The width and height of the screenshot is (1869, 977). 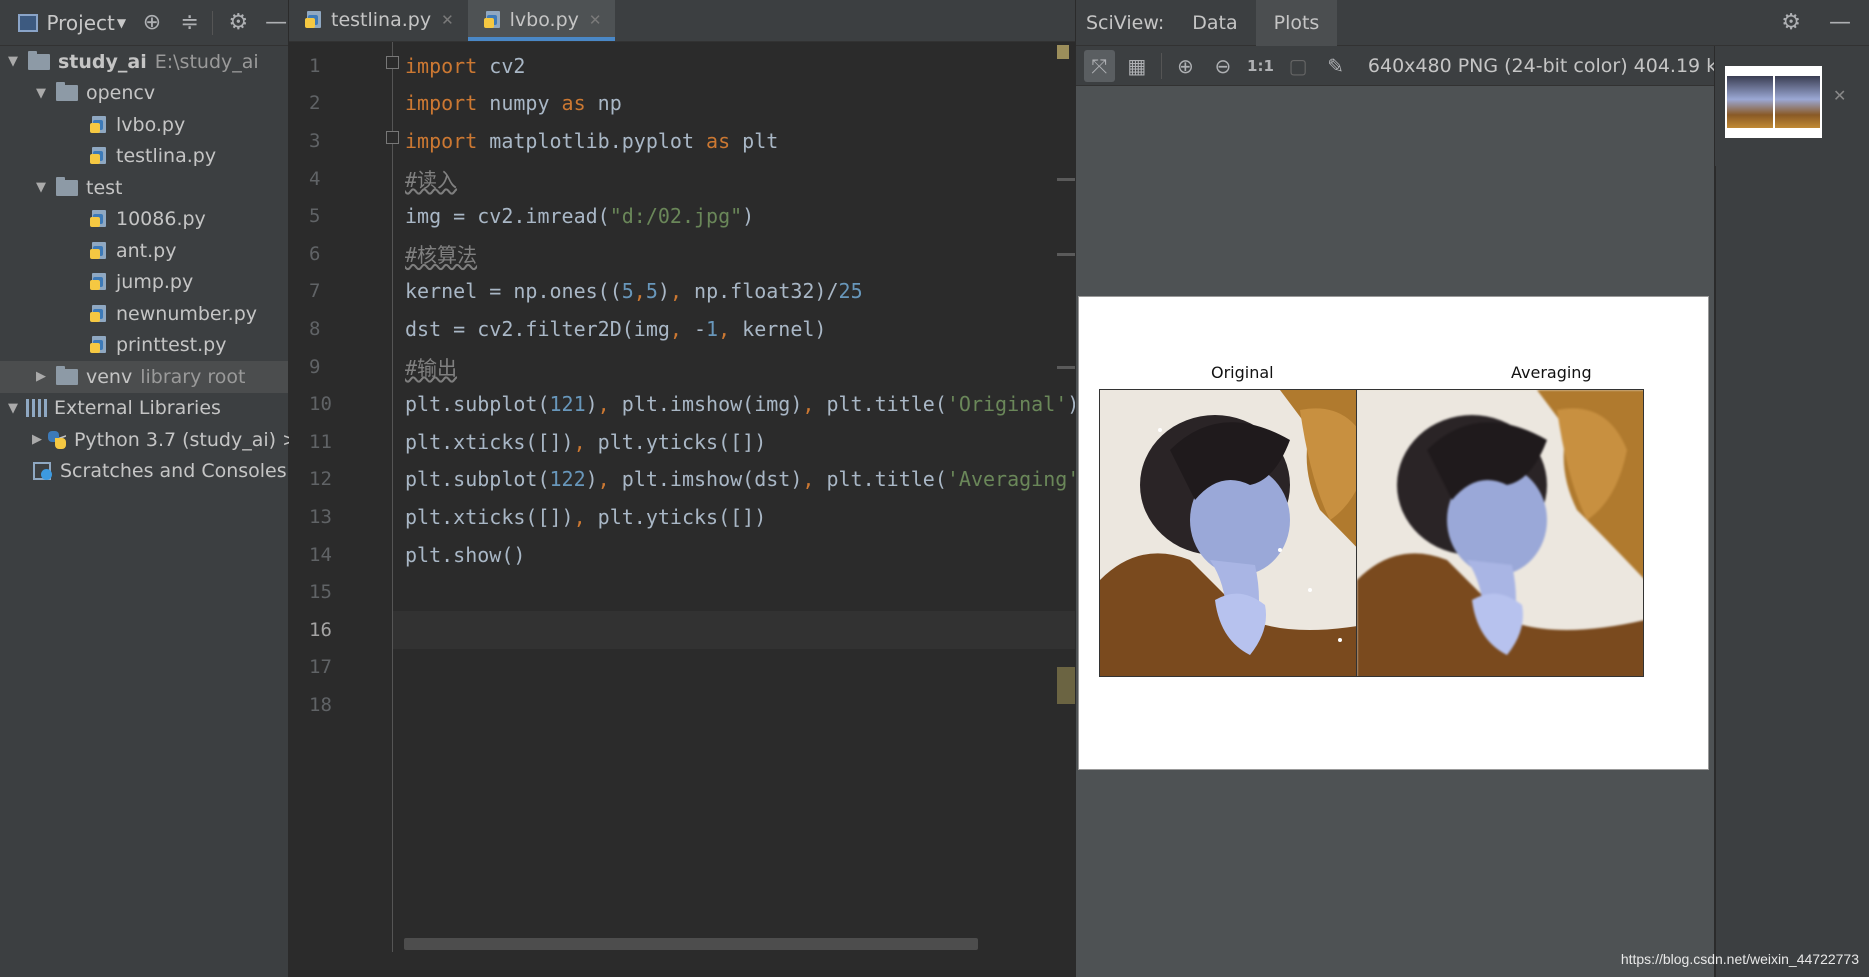 What do you see at coordinates (173, 471) in the screenshot?
I see `tree-item-label: Scratches and Consoles` at bounding box center [173, 471].